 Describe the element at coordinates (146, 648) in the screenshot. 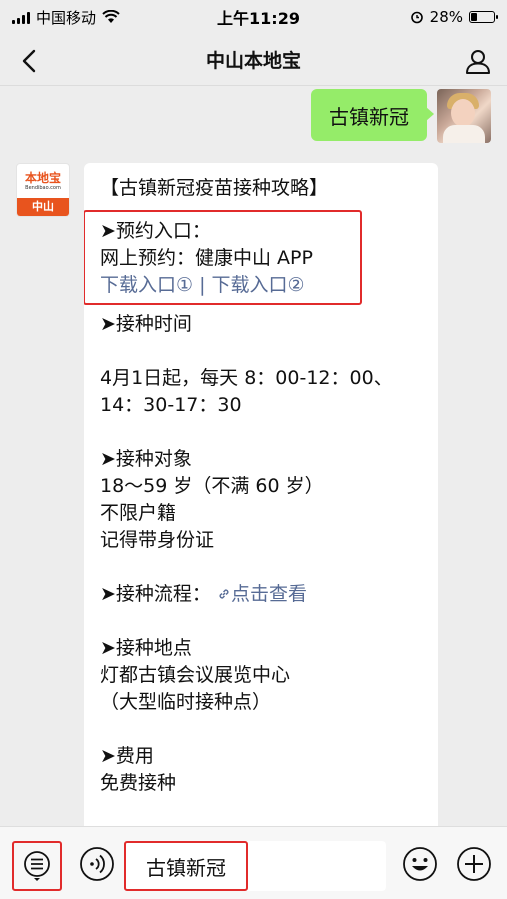

I see `location-heading: ➤接种地点` at that location.